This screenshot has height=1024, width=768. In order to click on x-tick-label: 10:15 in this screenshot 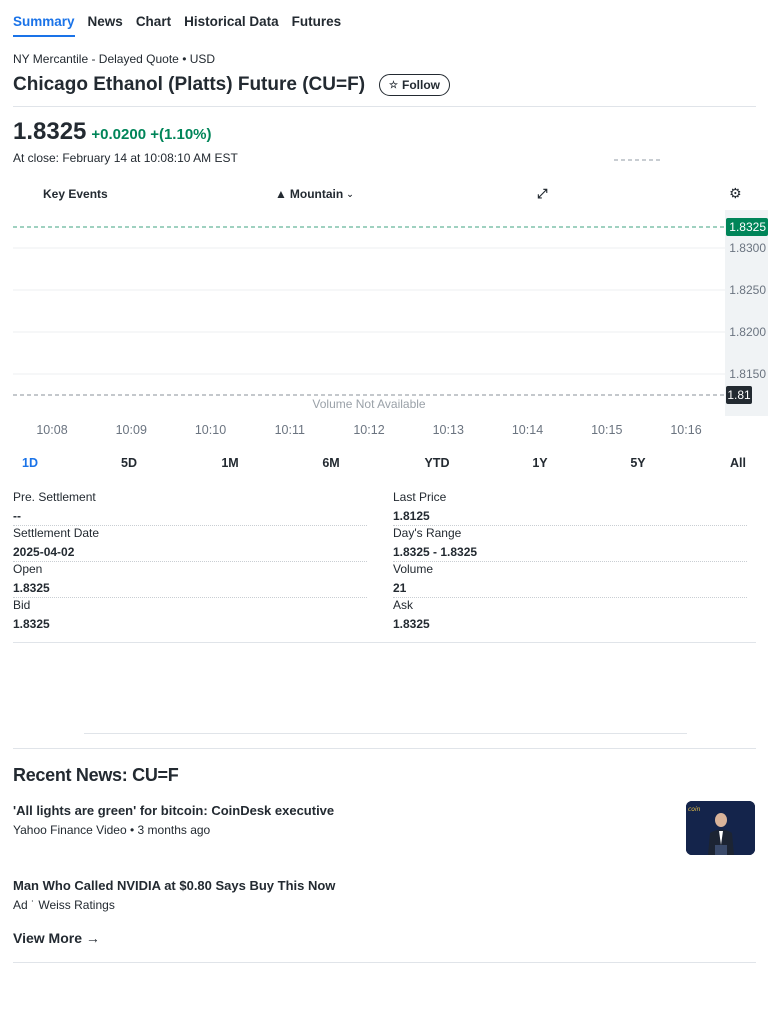, I will do `click(606, 430)`.